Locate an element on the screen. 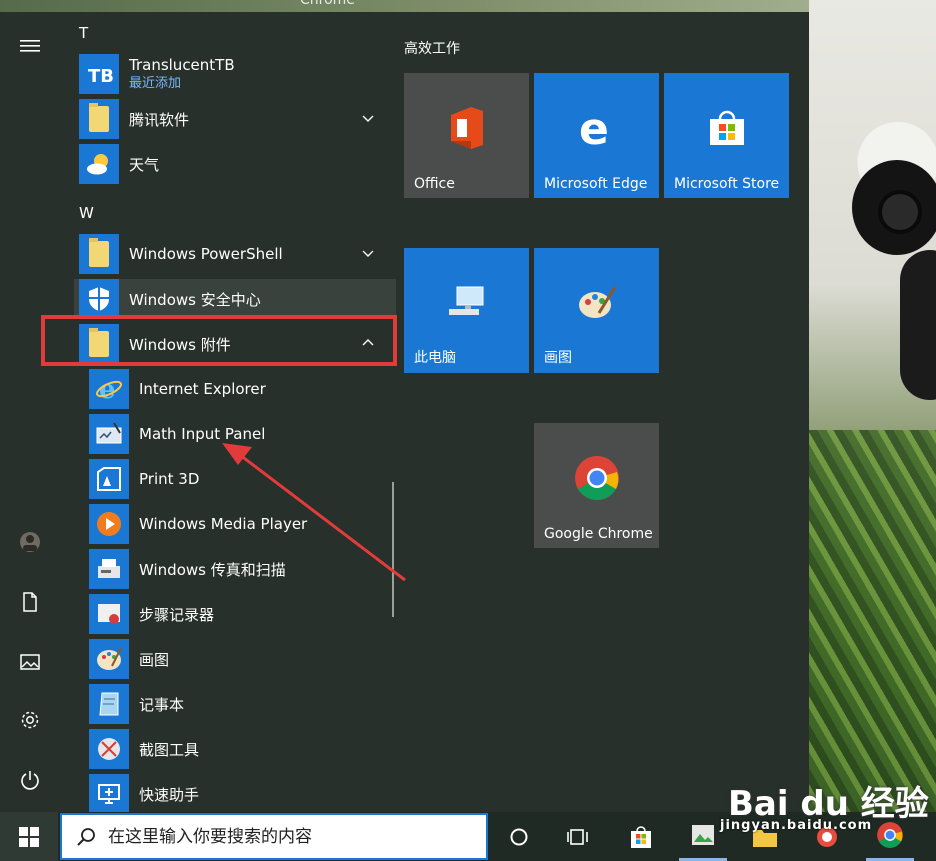 The width and height of the screenshot is (936, 861). window-caption: Chrome is located at coordinates (327, 4).